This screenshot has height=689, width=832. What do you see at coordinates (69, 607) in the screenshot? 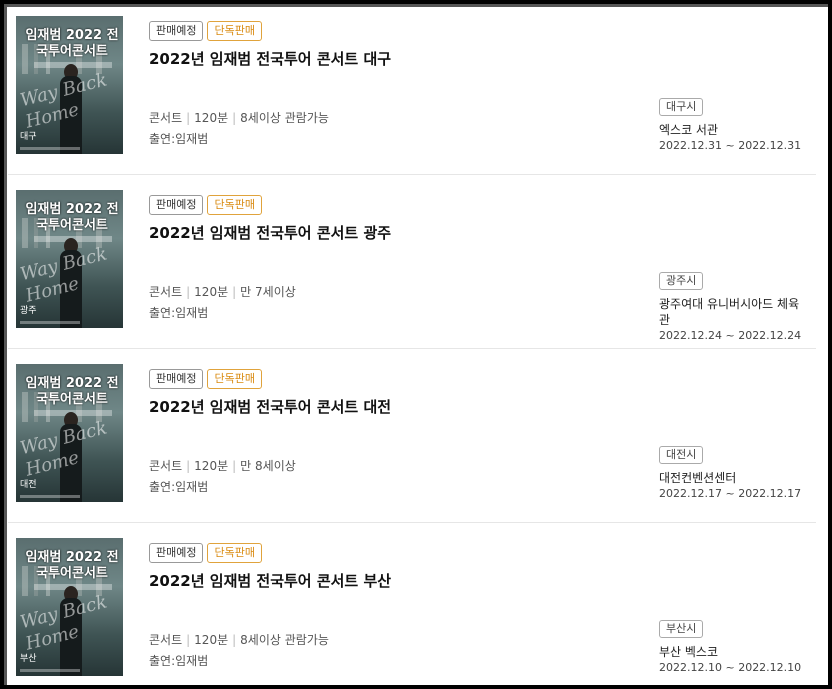
I see `poster-image: 임재범 2022 전국투어콘서트 Way Back Home 부산` at bounding box center [69, 607].